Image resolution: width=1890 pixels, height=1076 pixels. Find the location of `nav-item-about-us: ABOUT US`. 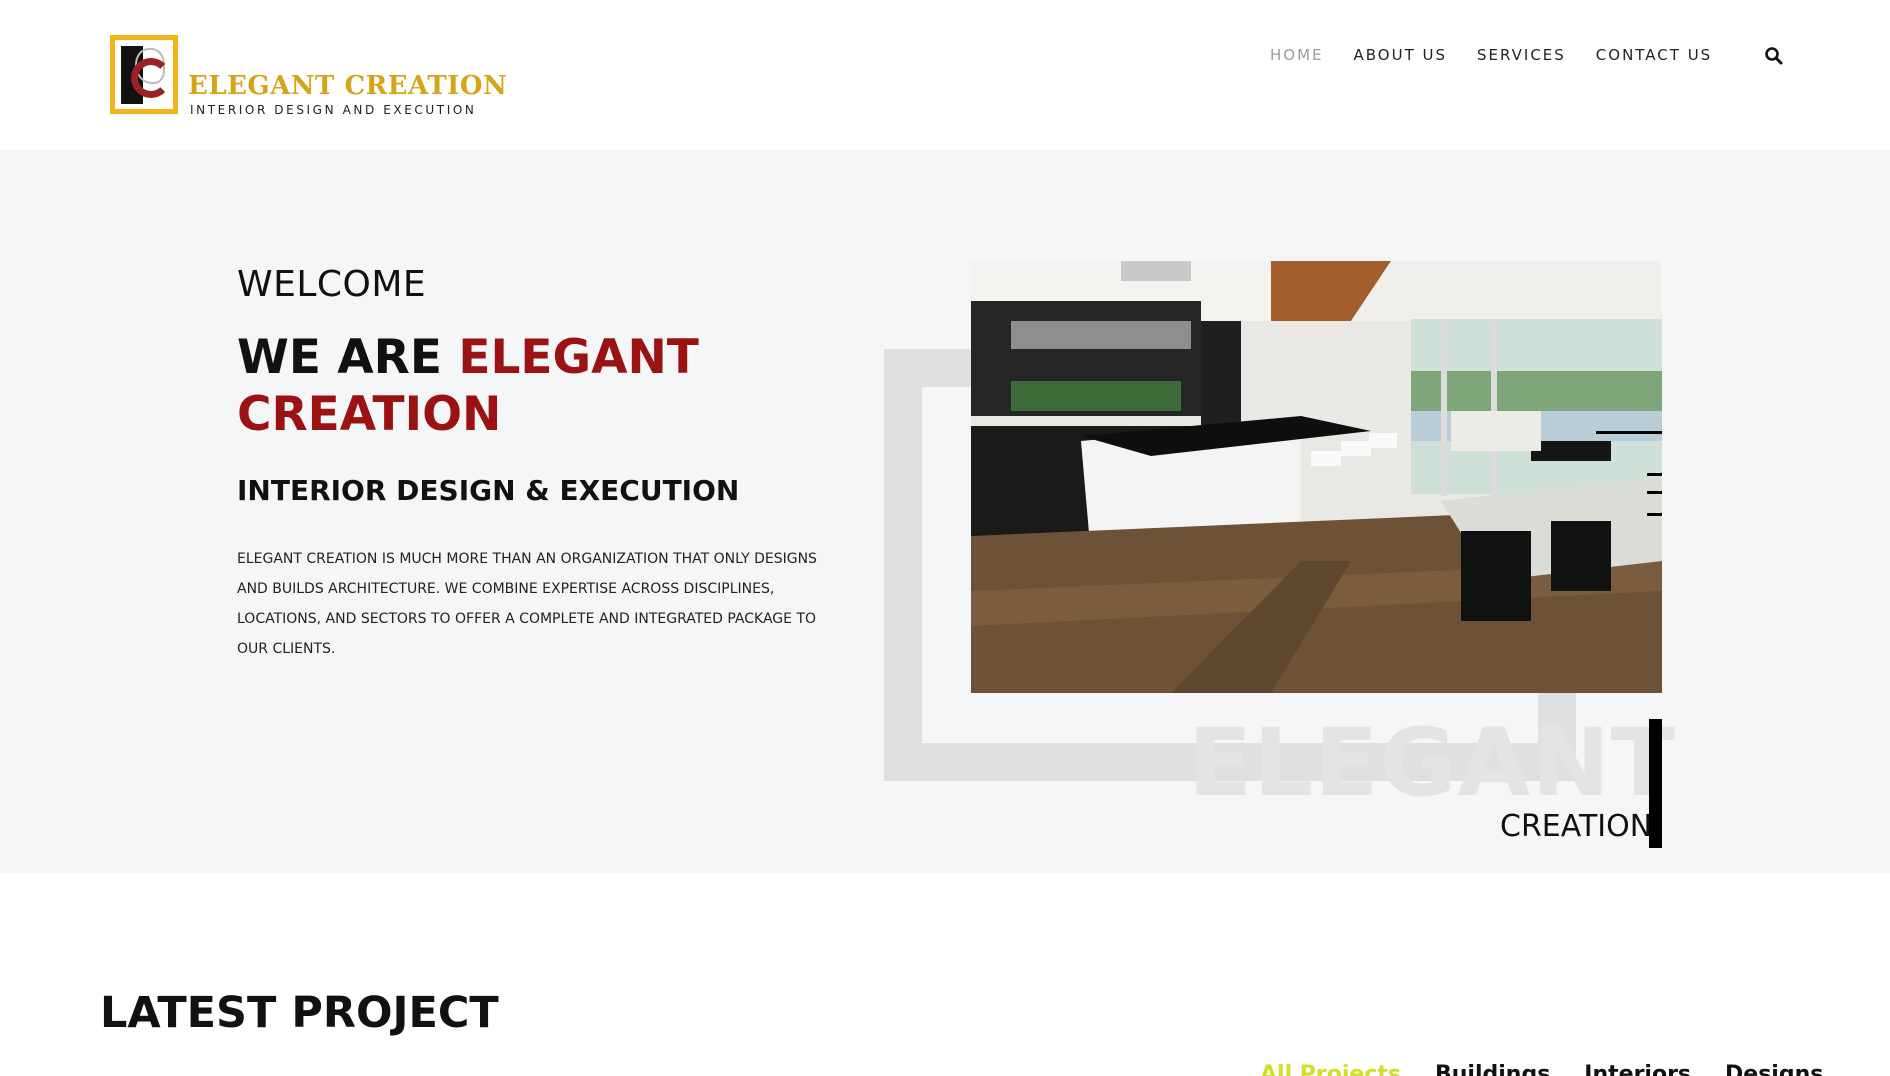

nav-item-about-us: ABOUT US is located at coordinates (1401, 55).